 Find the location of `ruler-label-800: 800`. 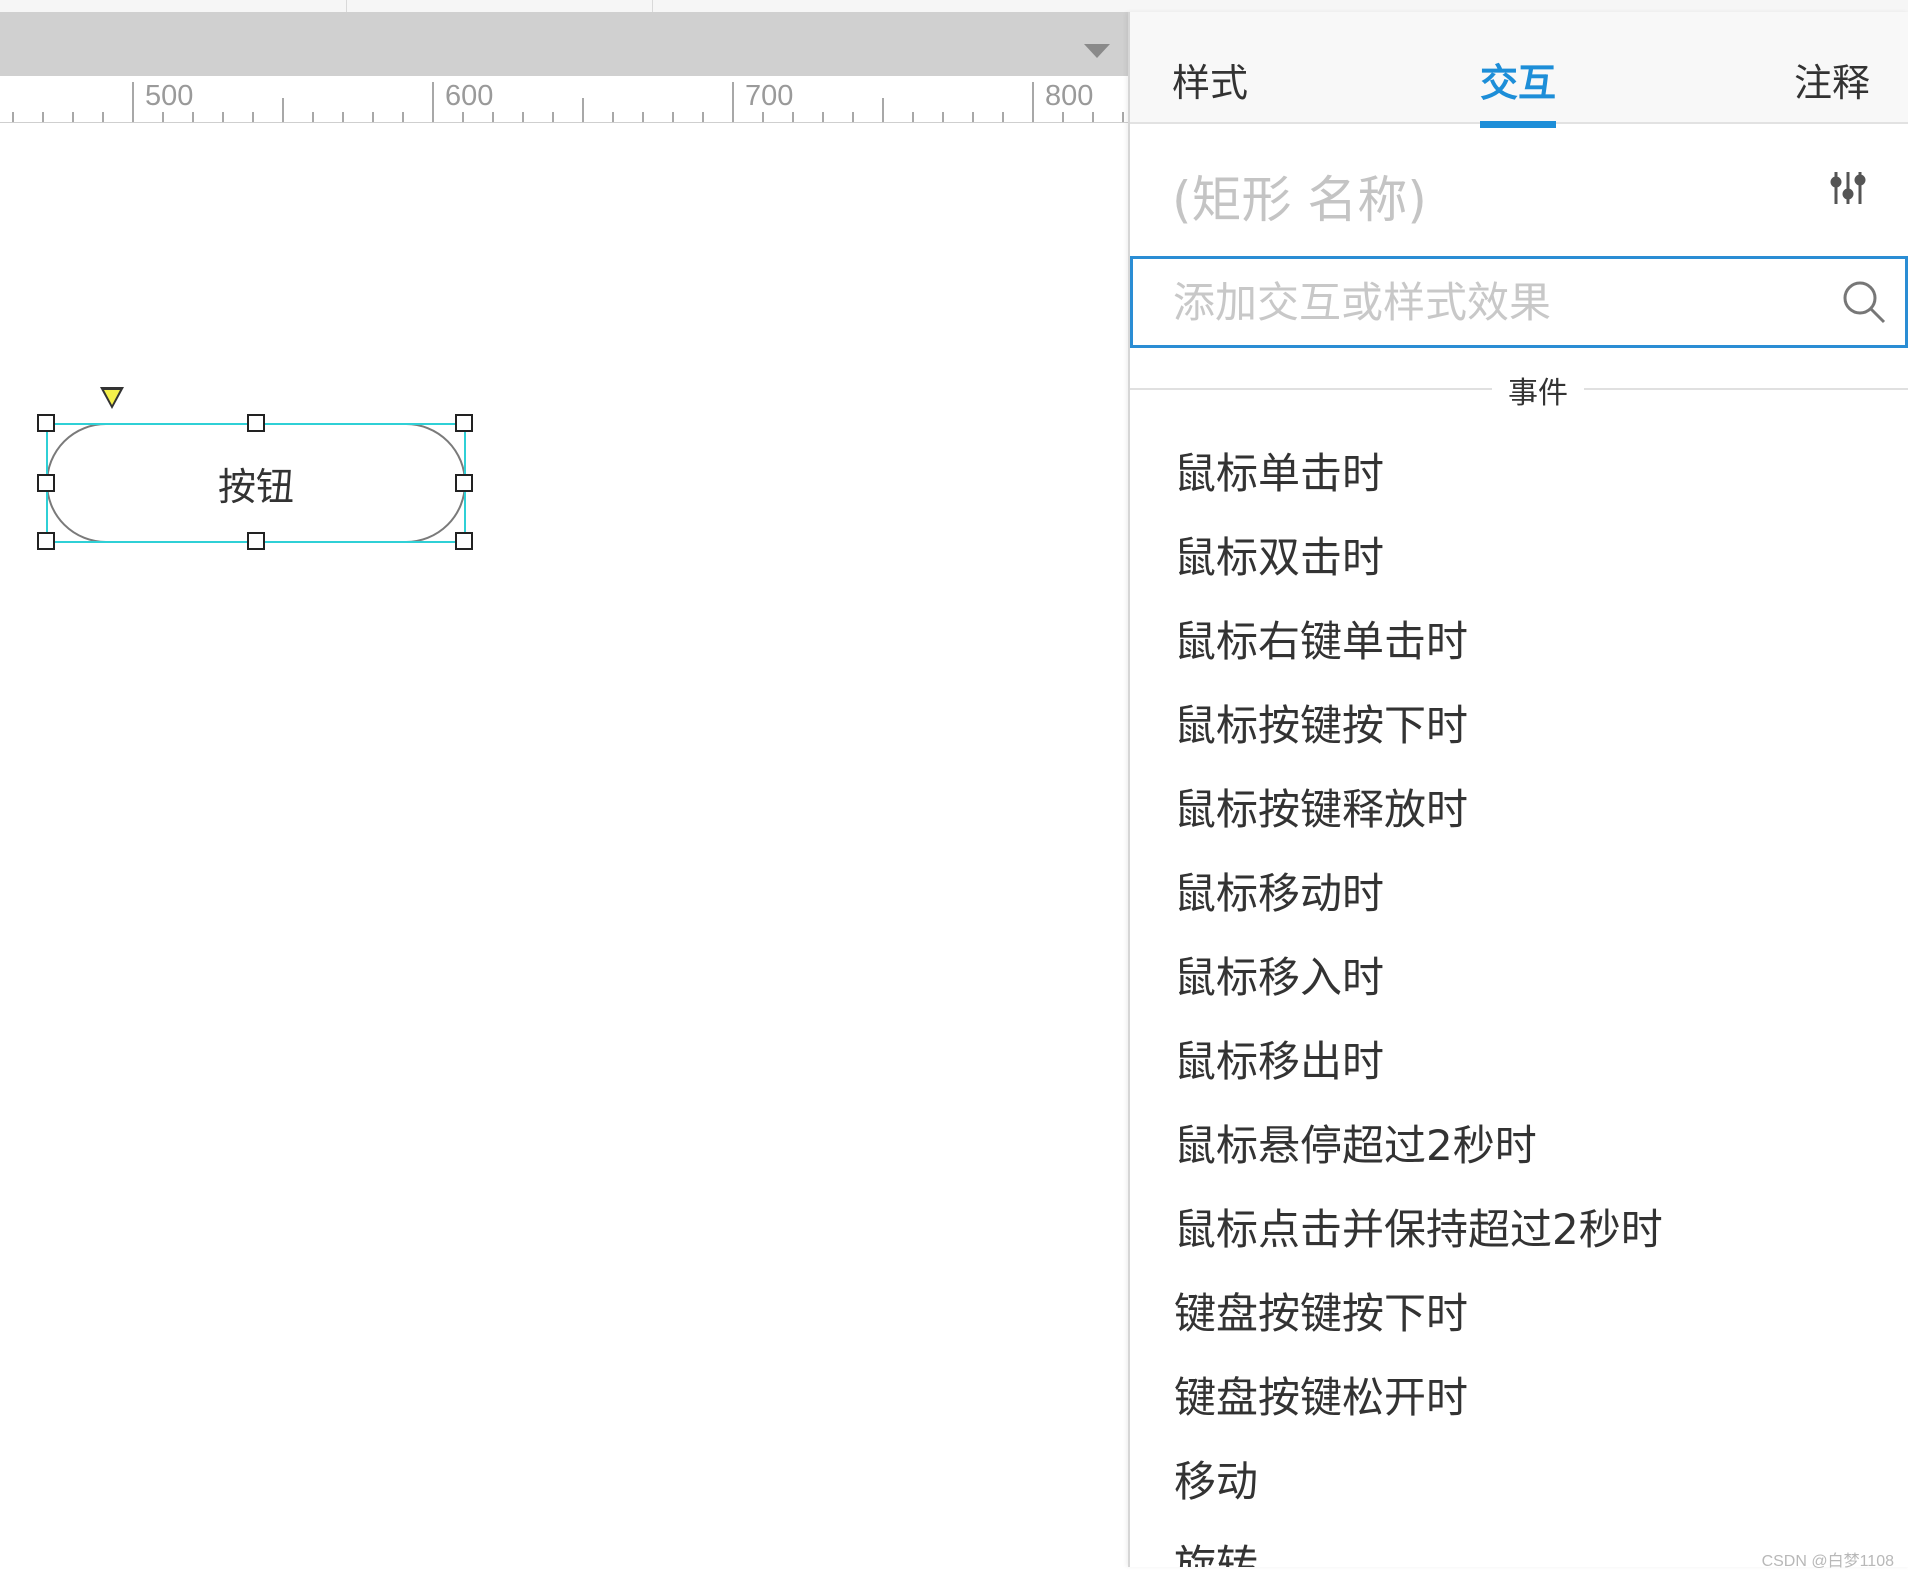

ruler-label-800: 800 is located at coordinates (1069, 96).